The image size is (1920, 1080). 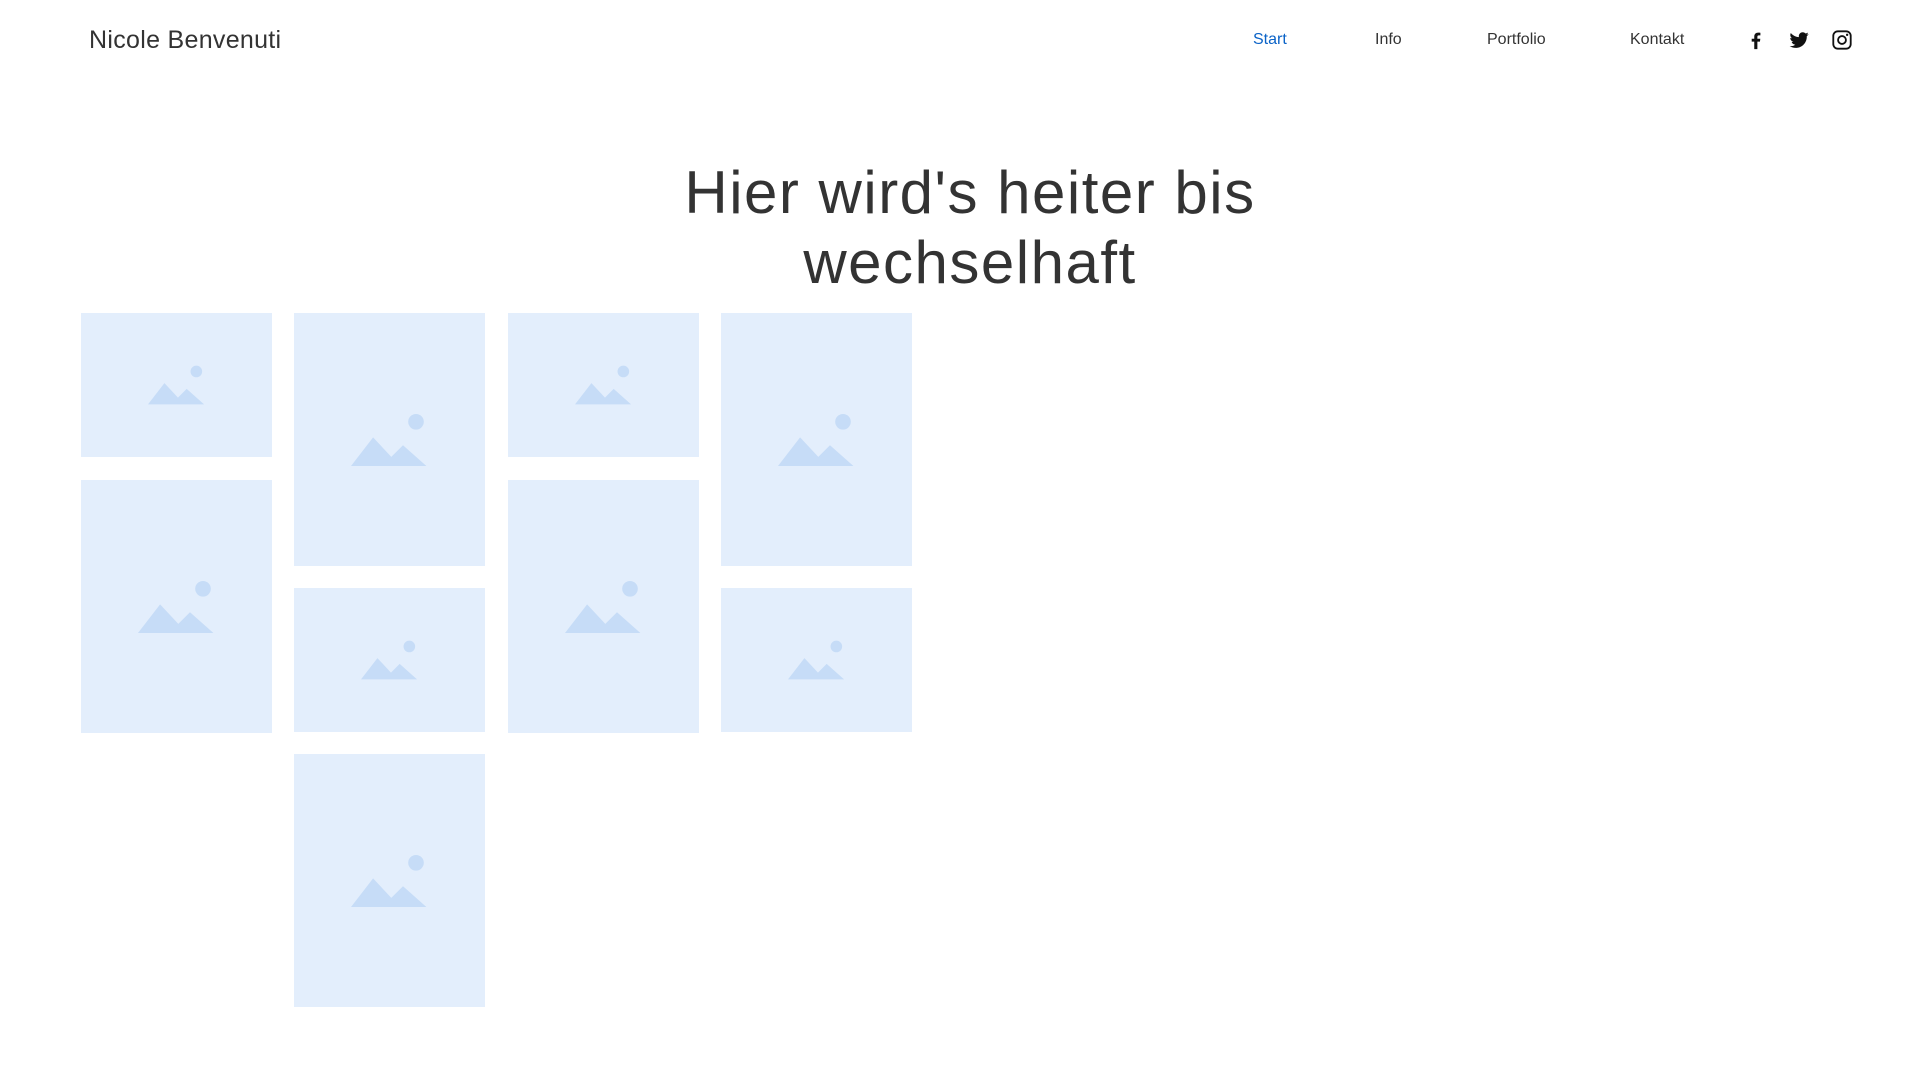 What do you see at coordinates (1270, 40) in the screenshot?
I see `nav-item-start: Start` at bounding box center [1270, 40].